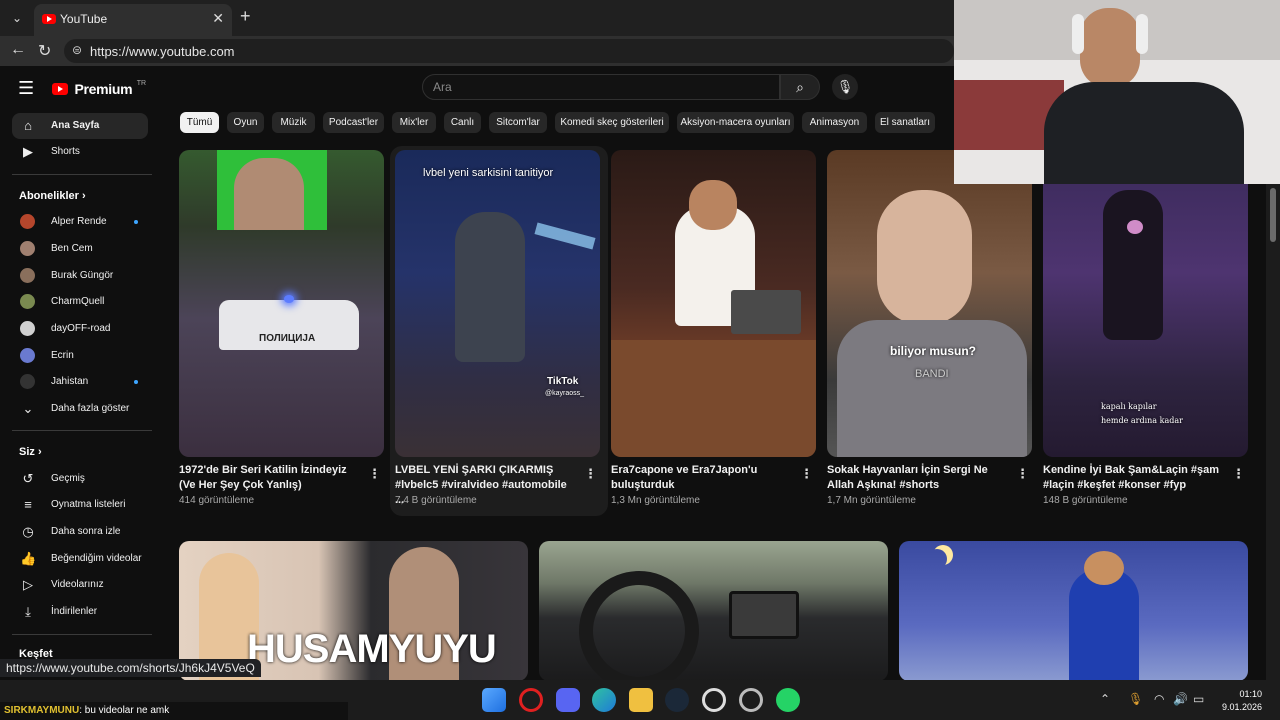  Describe the element at coordinates (28, 478) in the screenshot. I see `history-icon: ↺` at that location.